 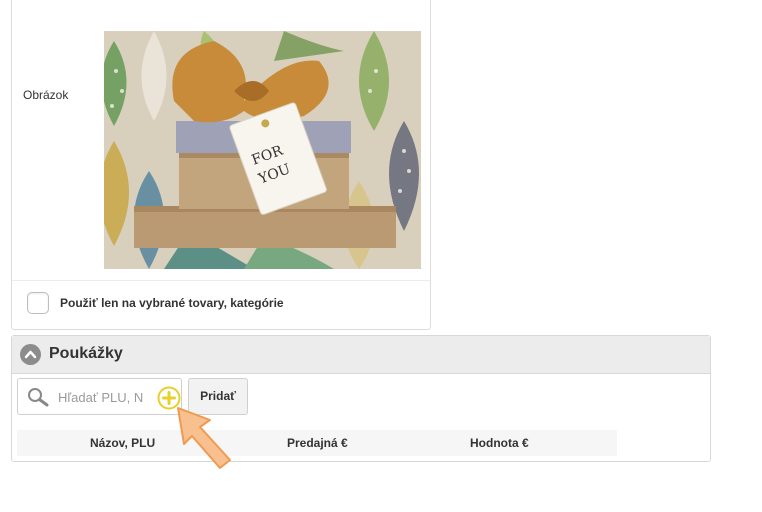 I want to click on pointer-arrow-icon, so click(x=204, y=436).